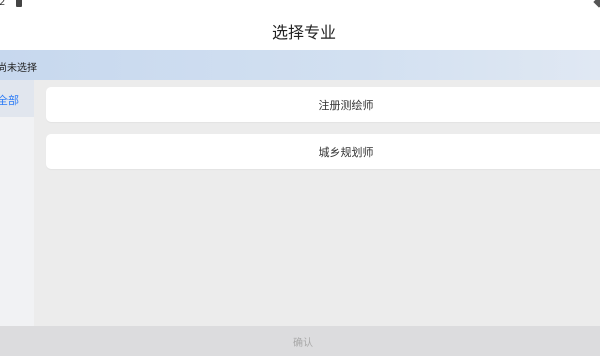  I want to click on confirm-button: 确认, so click(300, 341).